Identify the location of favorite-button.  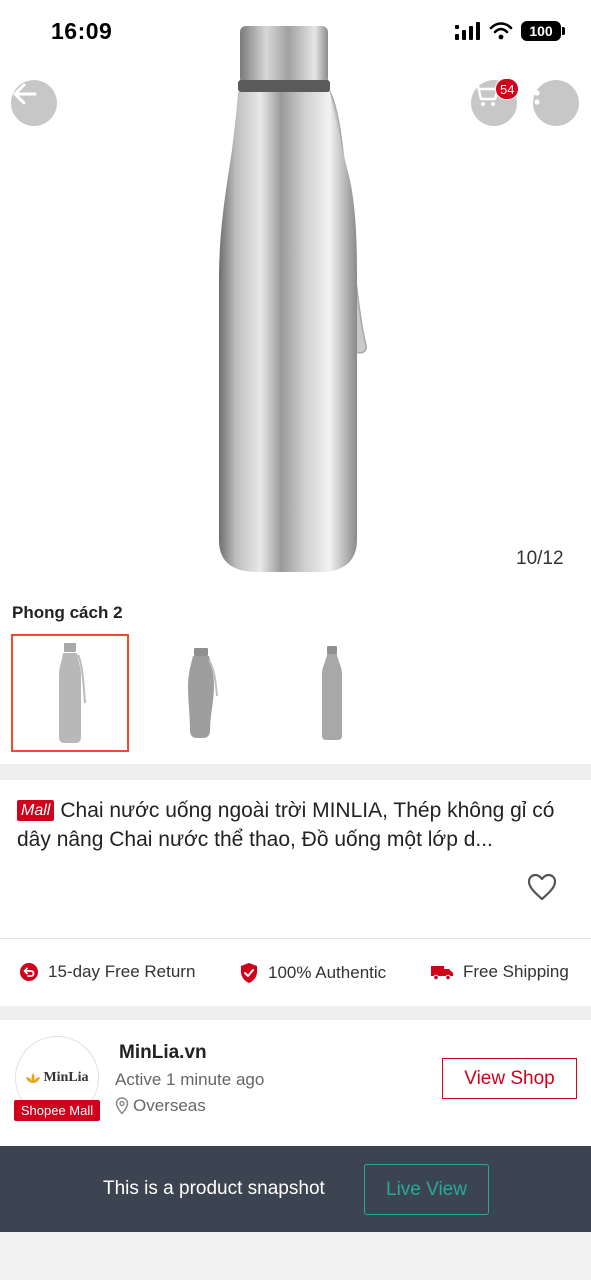
(542, 889).